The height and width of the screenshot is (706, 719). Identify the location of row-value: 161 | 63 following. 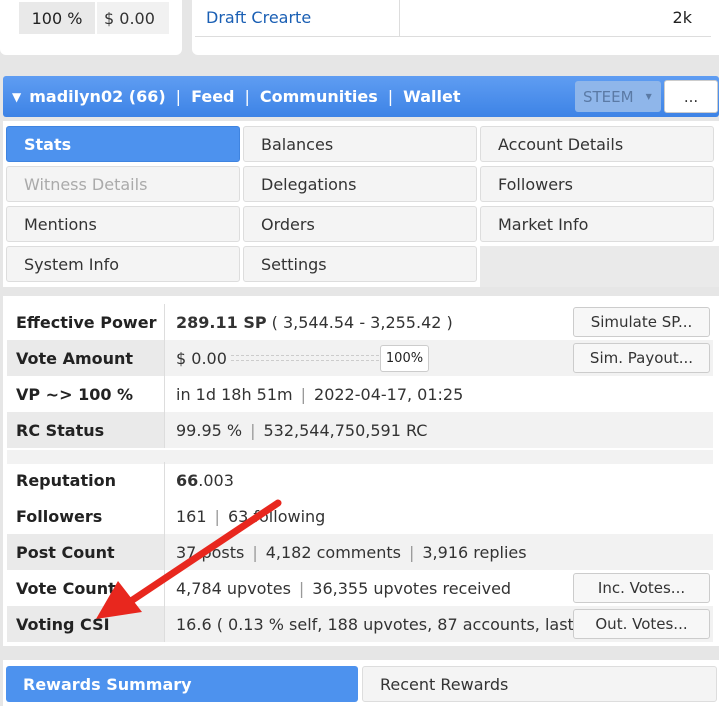
(439, 516).